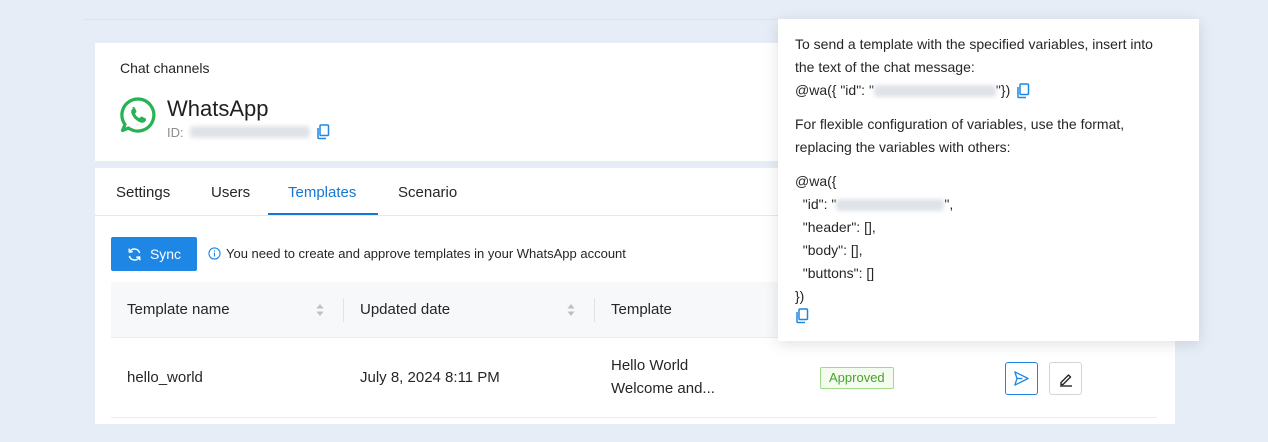 The width and height of the screenshot is (1268, 442). Describe the element at coordinates (138, 115) in the screenshot. I see `whatsapp-icon` at that location.